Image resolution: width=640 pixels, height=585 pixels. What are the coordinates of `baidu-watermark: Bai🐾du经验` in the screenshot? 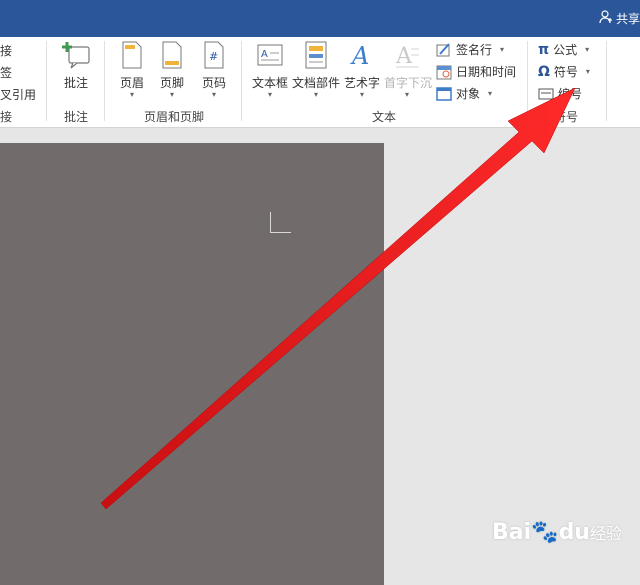 It's located at (557, 532).